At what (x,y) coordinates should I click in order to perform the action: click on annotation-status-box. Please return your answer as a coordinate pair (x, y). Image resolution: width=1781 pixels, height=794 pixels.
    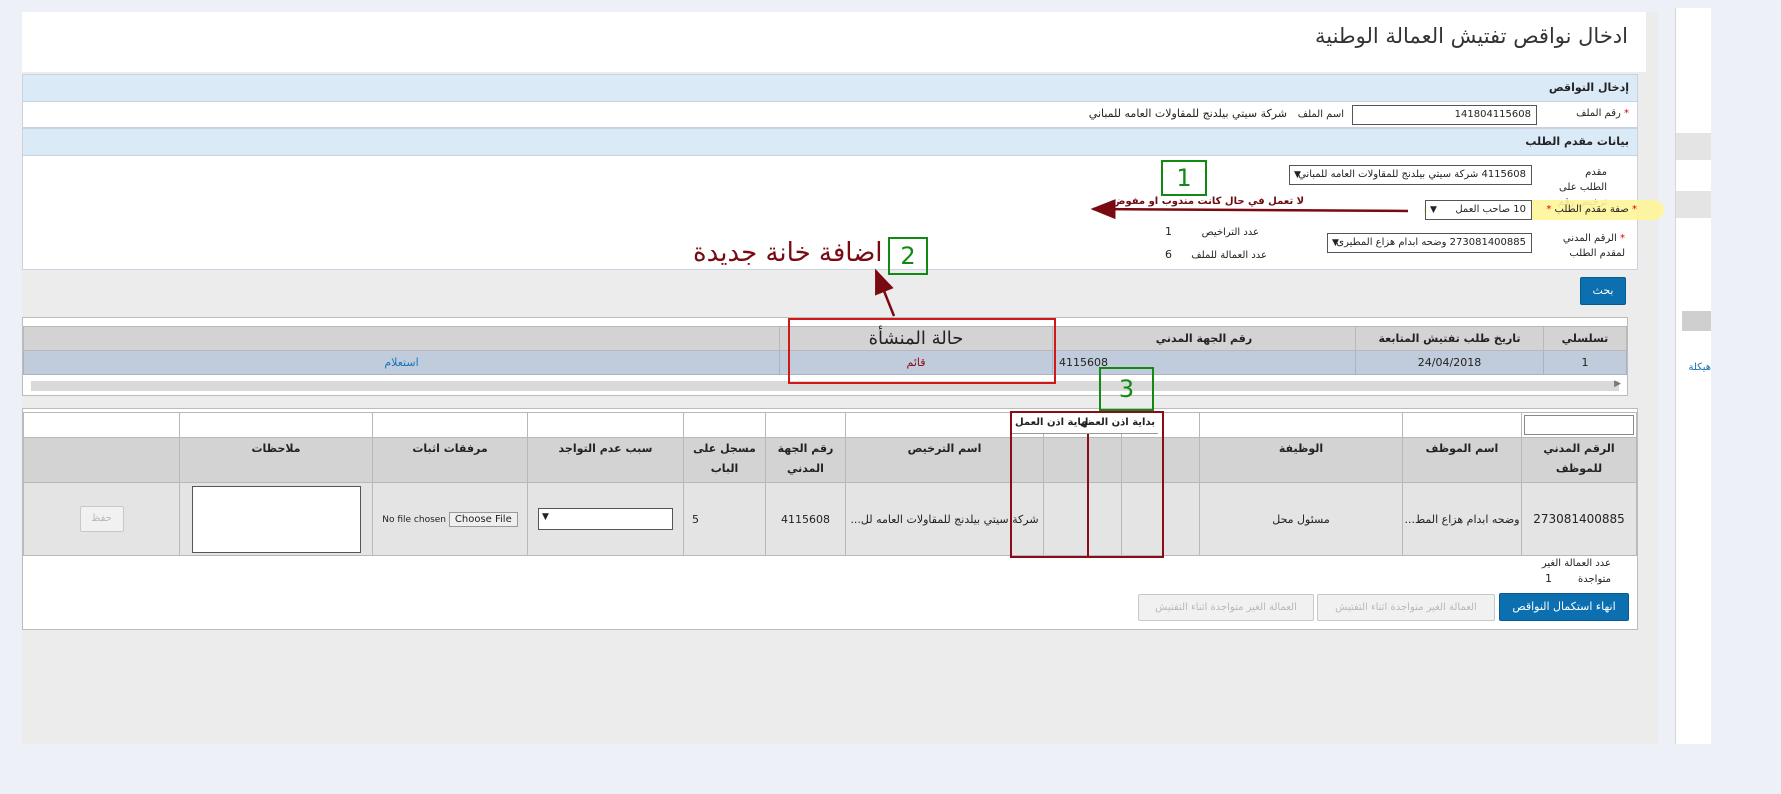
    Looking at the image, I should click on (922, 351).